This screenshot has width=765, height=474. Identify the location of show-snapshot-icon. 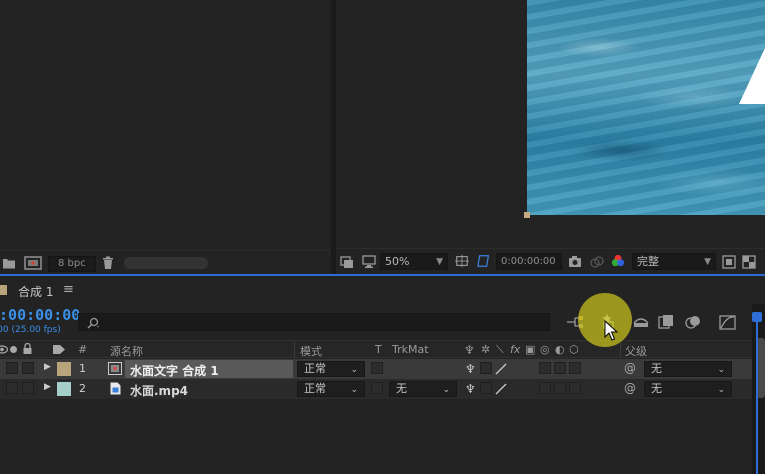
(597, 262).